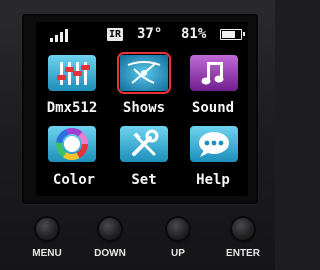  I want to click on menu-item-help-tile, so click(214, 144).